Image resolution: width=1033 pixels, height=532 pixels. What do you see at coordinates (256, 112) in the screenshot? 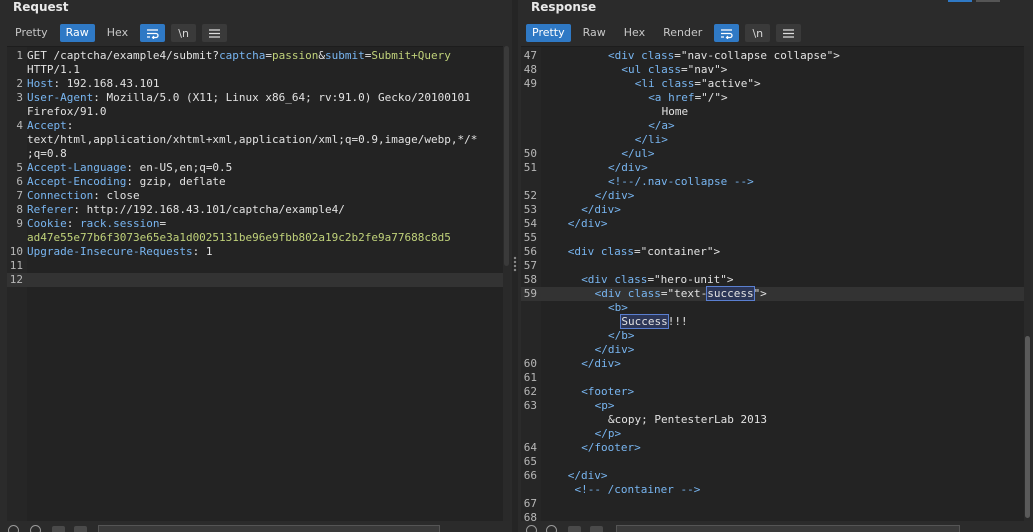
I see `code-line: Firefox/91.0` at bounding box center [256, 112].